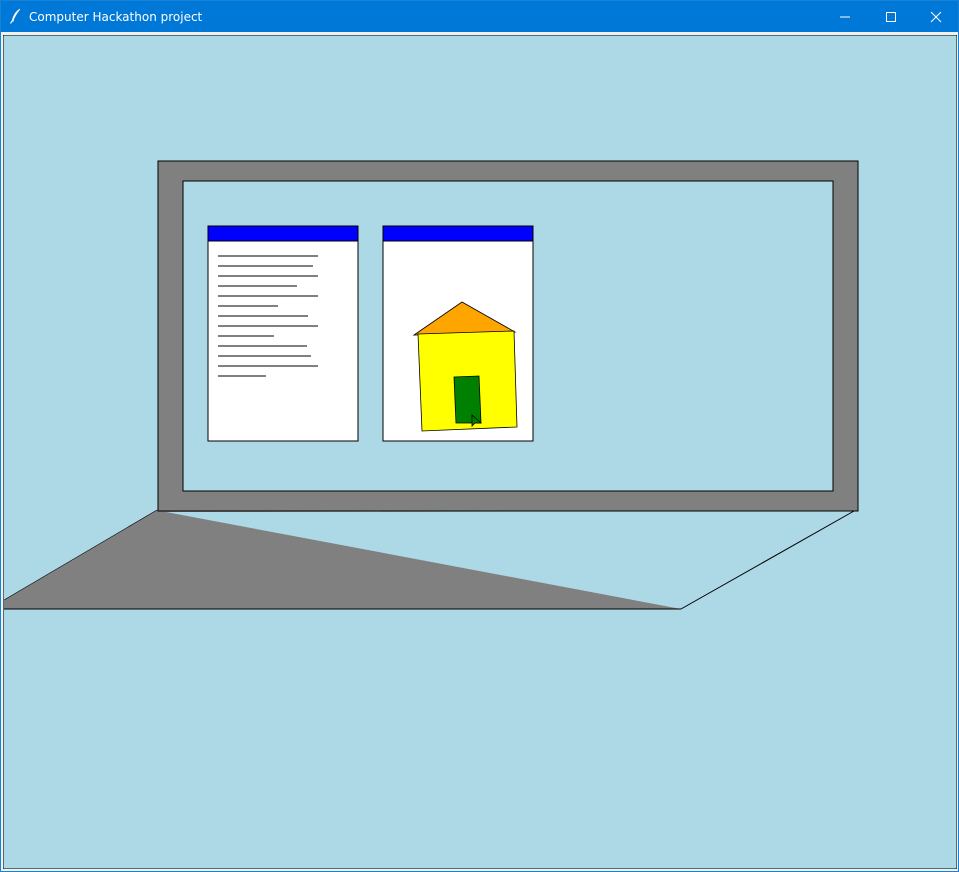  I want to click on text-window-titlebar, so click(283, 233).